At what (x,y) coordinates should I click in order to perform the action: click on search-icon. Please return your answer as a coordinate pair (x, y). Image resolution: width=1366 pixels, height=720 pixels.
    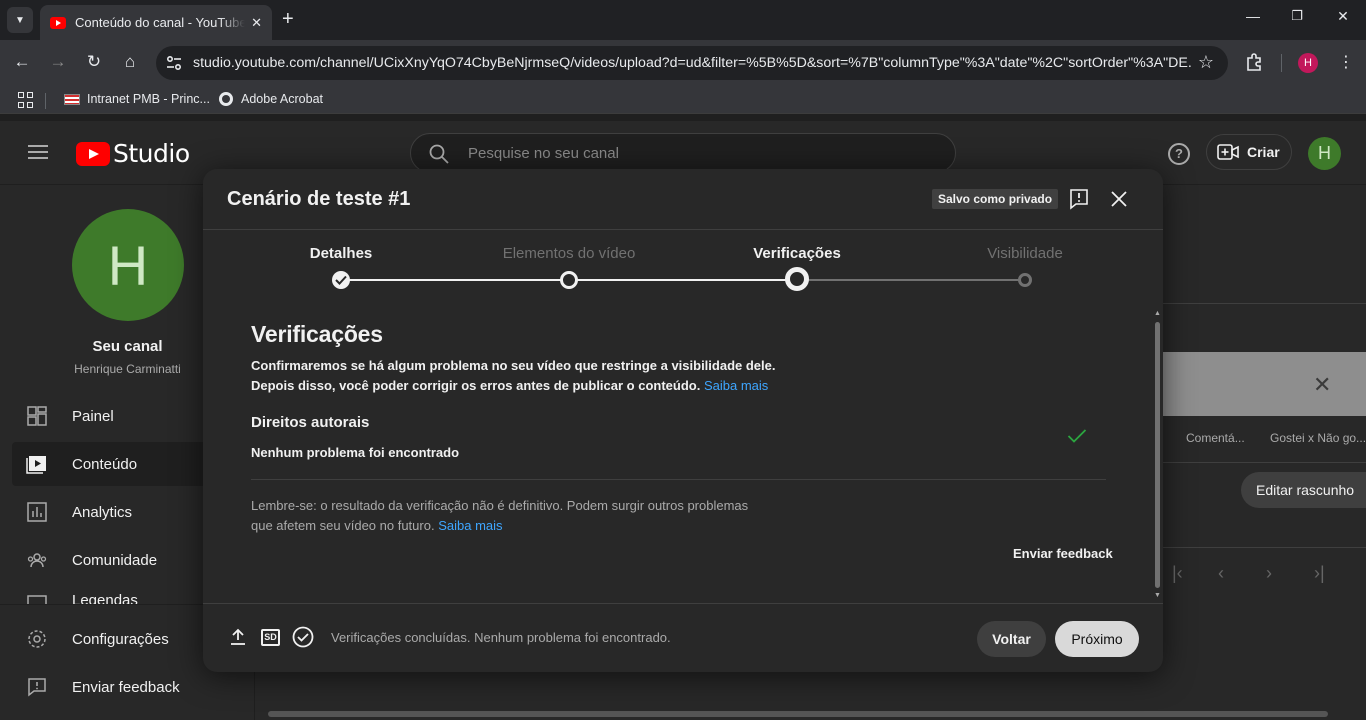
    Looking at the image, I should click on (439, 154).